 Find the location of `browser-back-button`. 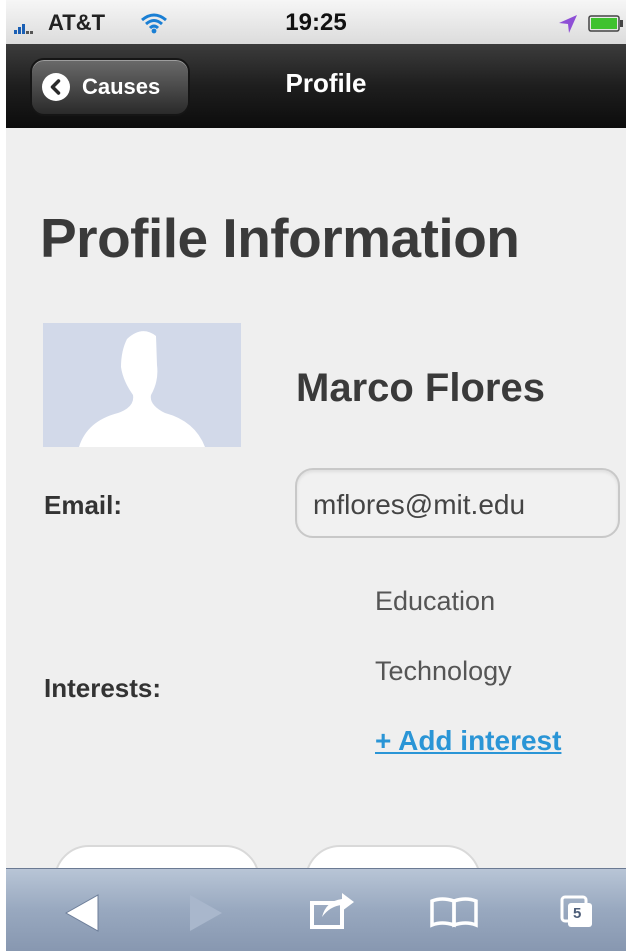

browser-back-button is located at coordinates (84, 910).